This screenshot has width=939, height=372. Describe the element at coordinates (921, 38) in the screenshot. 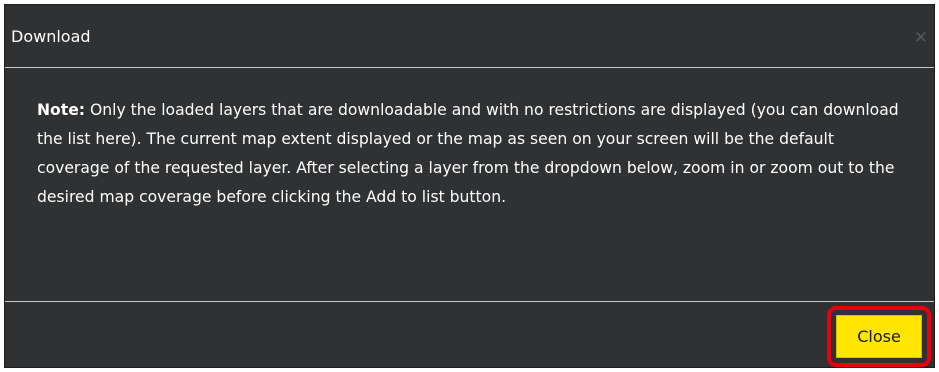

I see `close-icon: ✕` at that location.